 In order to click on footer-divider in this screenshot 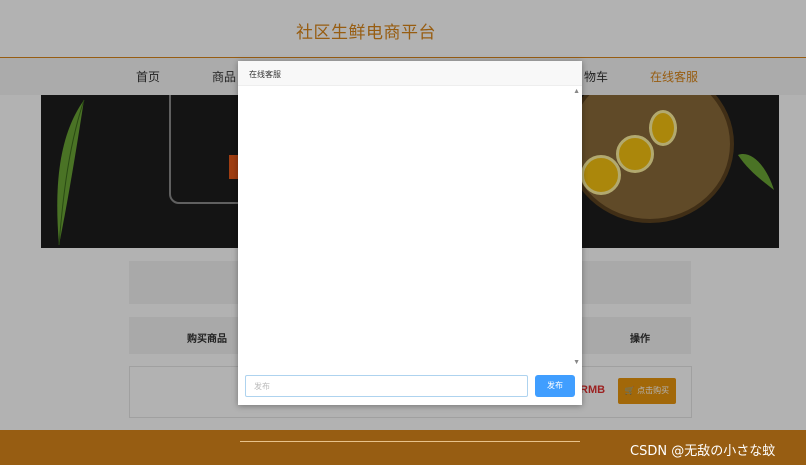, I will do `click(410, 441)`.